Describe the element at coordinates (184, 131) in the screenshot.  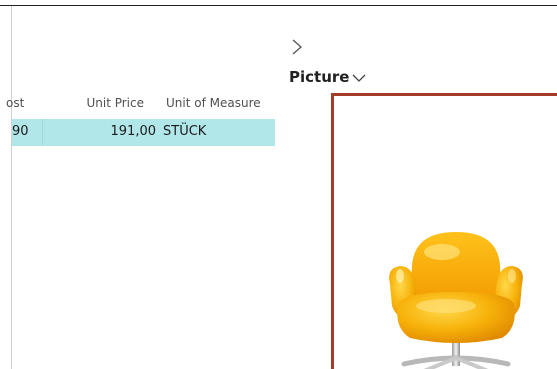
I see `cell-unit-of-measure: STÜCK` at that location.